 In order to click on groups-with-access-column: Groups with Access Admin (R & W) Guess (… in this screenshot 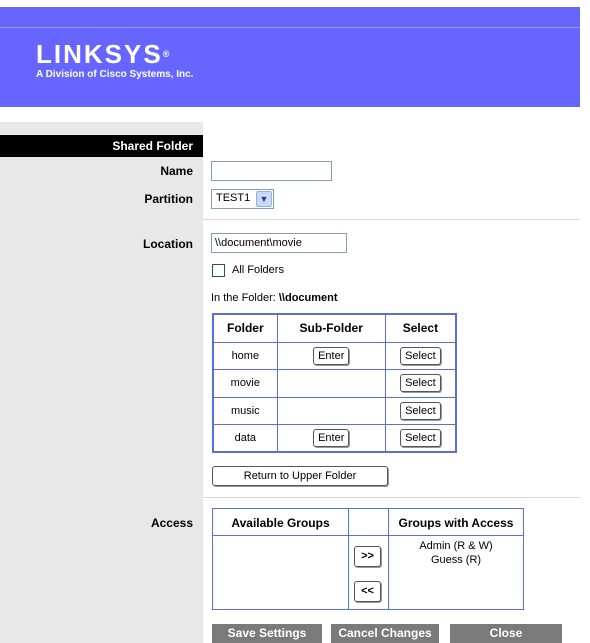, I will do `click(456, 559)`.